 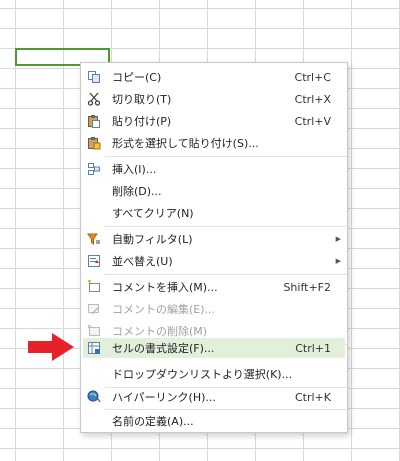 I want to click on menu-item-cut: 切り取り(T) Ctrl+X, so click(x=214, y=99).